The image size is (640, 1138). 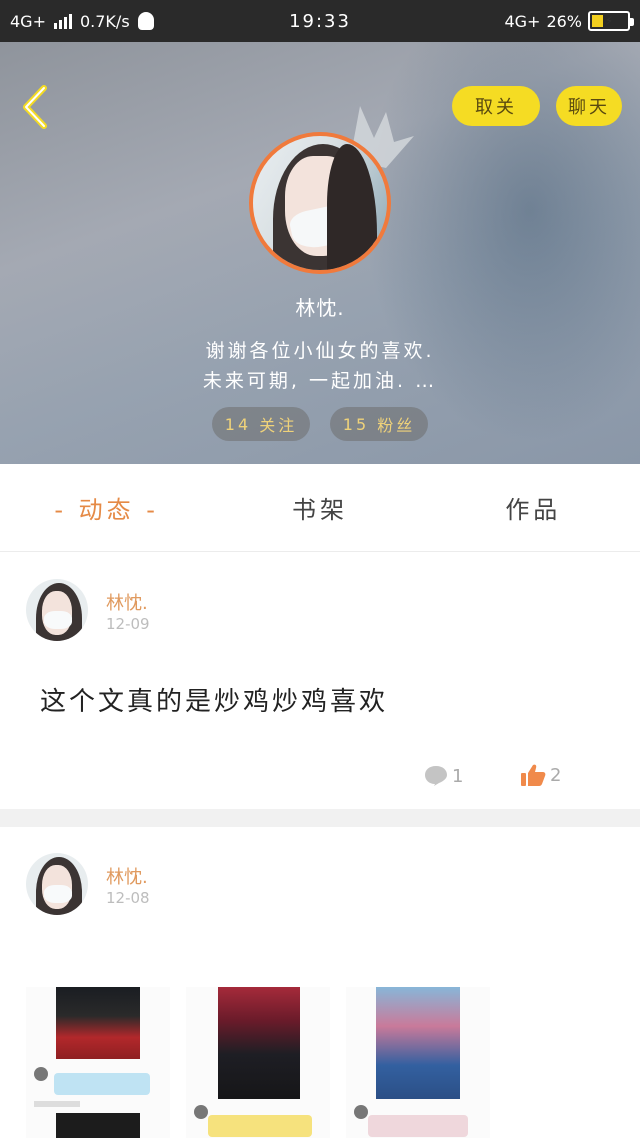 What do you see at coordinates (436, 776) in the screenshot?
I see `comment-icon` at bounding box center [436, 776].